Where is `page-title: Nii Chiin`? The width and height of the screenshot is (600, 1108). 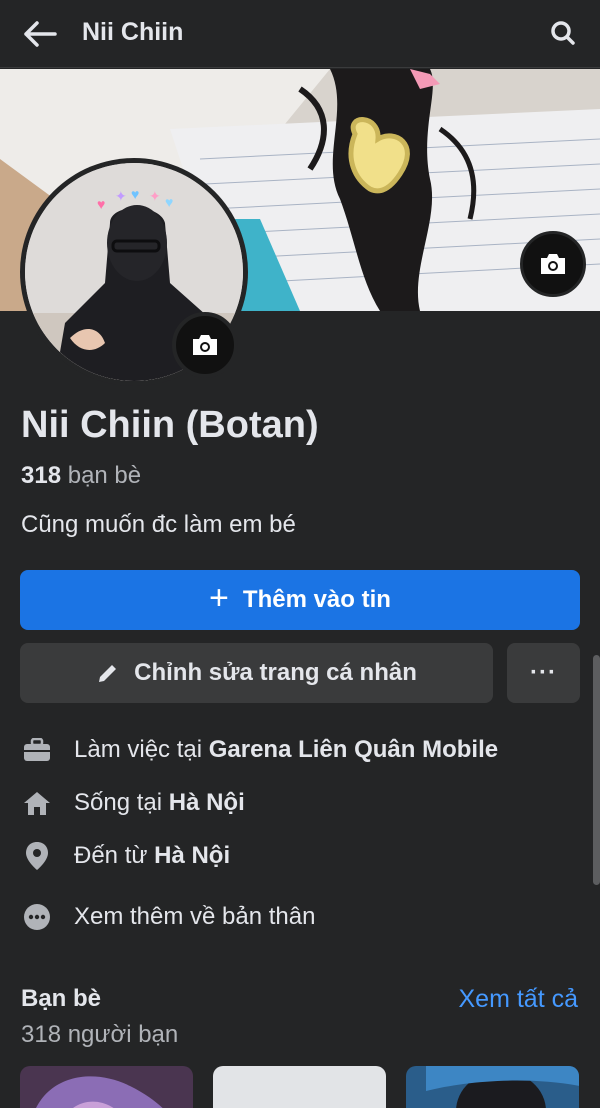 page-title: Nii Chiin is located at coordinates (133, 32).